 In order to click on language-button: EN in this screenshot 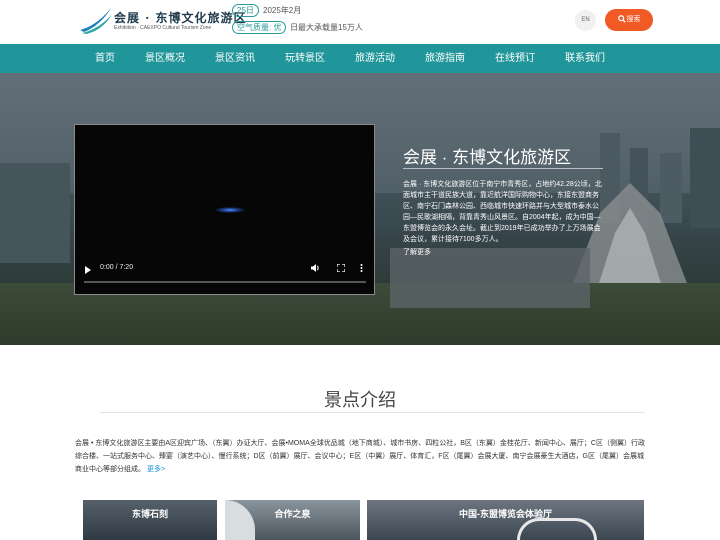, I will do `click(585, 20)`.